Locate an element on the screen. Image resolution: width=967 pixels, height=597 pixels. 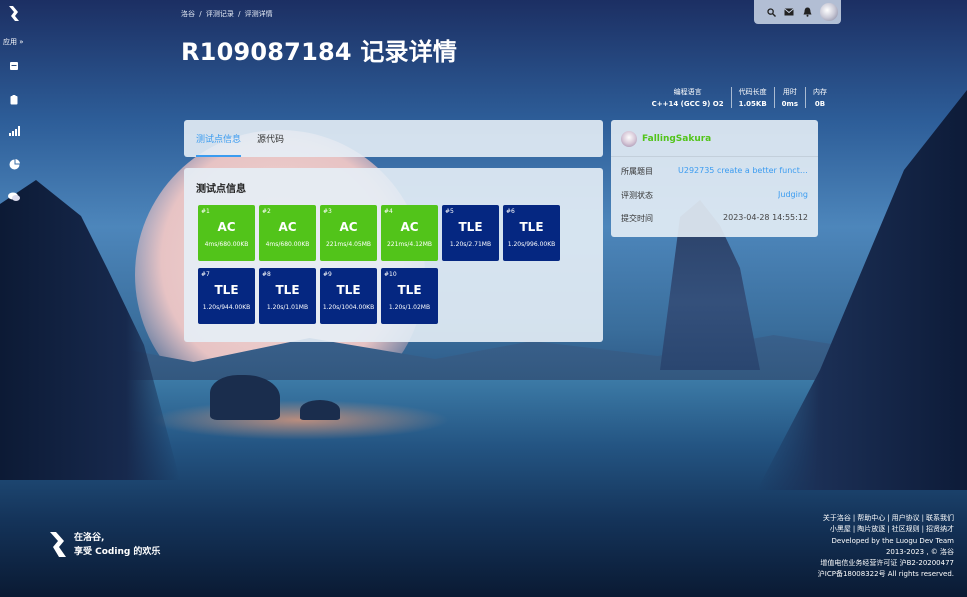
stat-label: 编程语言 is located at coordinates (687, 92).